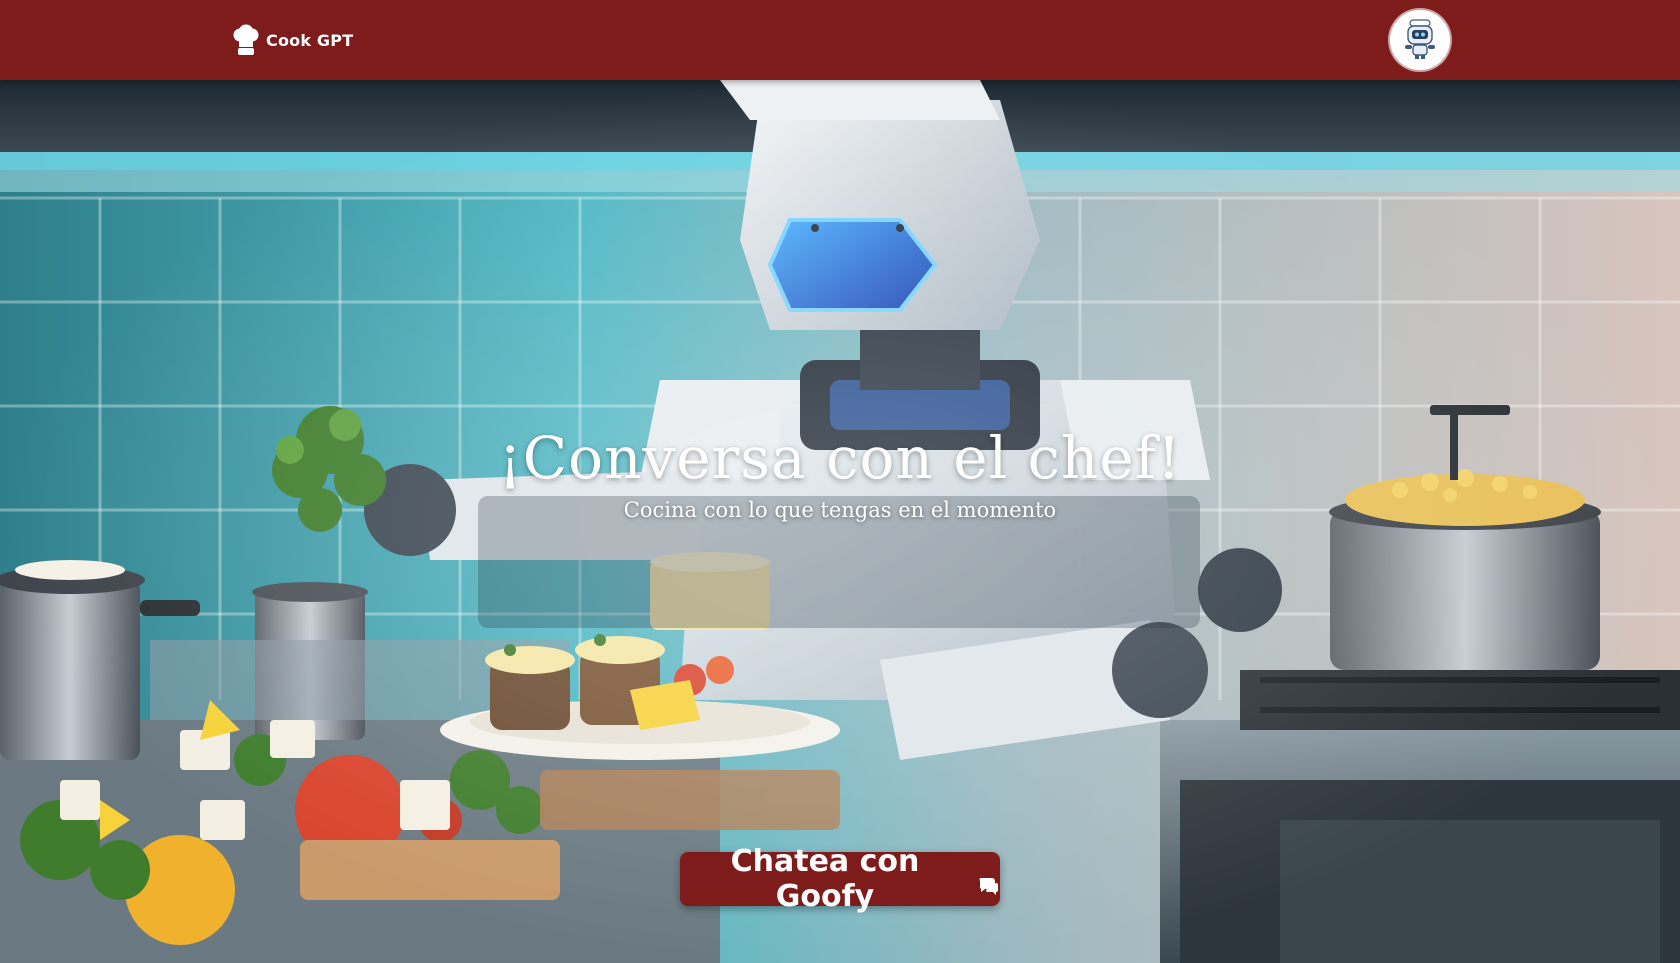 Image resolution: width=1680 pixels, height=963 pixels. I want to click on chat-bubbles-icon, so click(989, 882).